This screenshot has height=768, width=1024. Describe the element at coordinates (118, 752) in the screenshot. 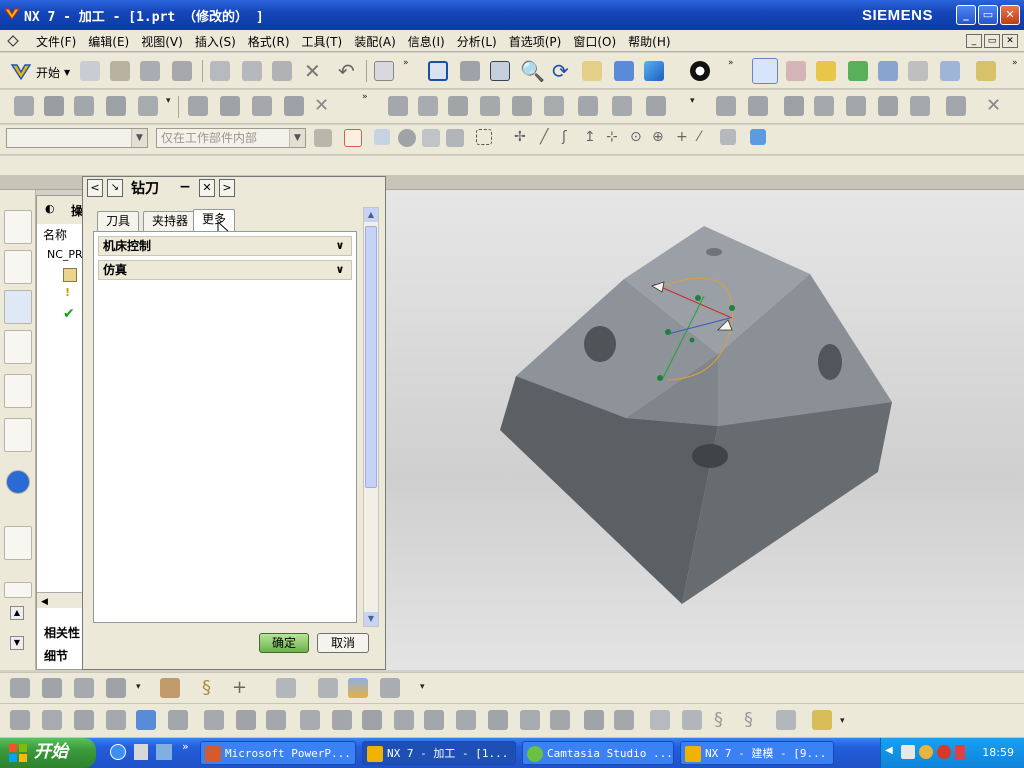

I see `ie-quicklaunch-icon` at that location.